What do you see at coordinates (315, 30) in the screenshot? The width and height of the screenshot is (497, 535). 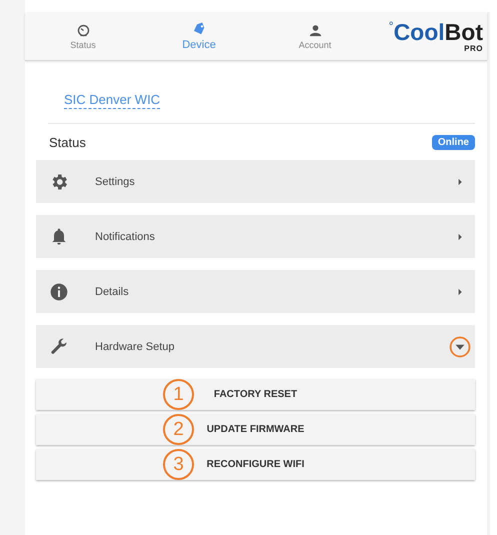 I see `person-icon` at bounding box center [315, 30].